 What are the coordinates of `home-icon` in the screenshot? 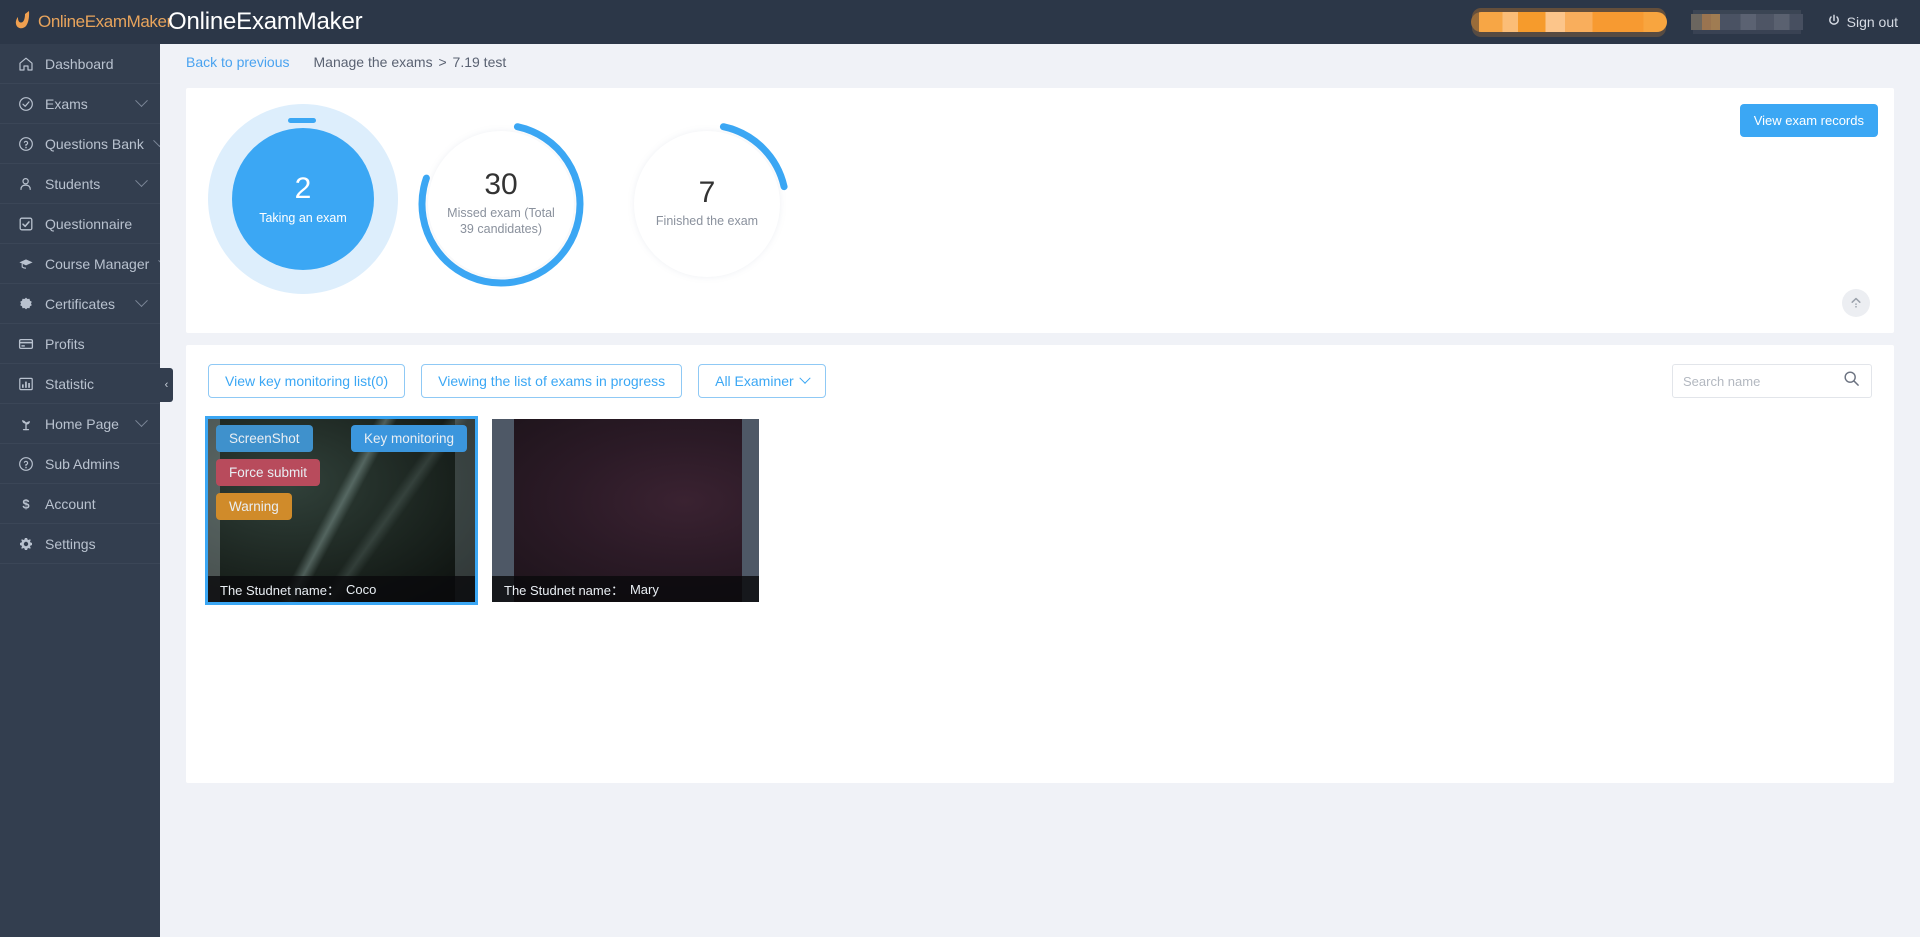 It's located at (26, 64).